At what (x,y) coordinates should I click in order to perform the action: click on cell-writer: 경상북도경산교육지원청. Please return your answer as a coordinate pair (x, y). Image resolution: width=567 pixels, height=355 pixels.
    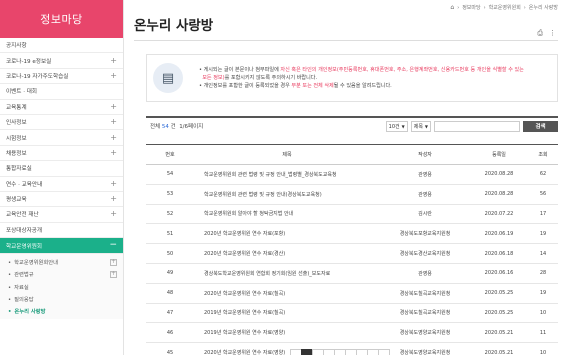
    Looking at the image, I should click on (425, 253).